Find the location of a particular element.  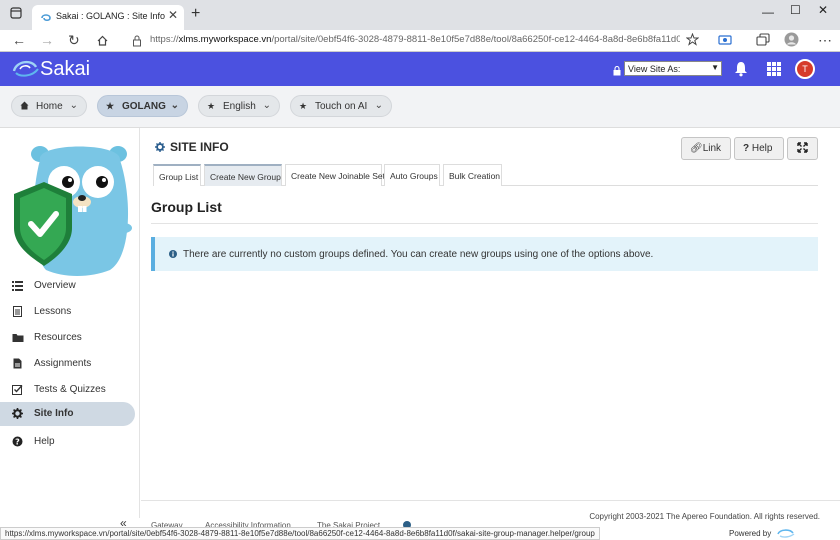

link-icon: 🔗︎ is located at coordinates (696, 148).